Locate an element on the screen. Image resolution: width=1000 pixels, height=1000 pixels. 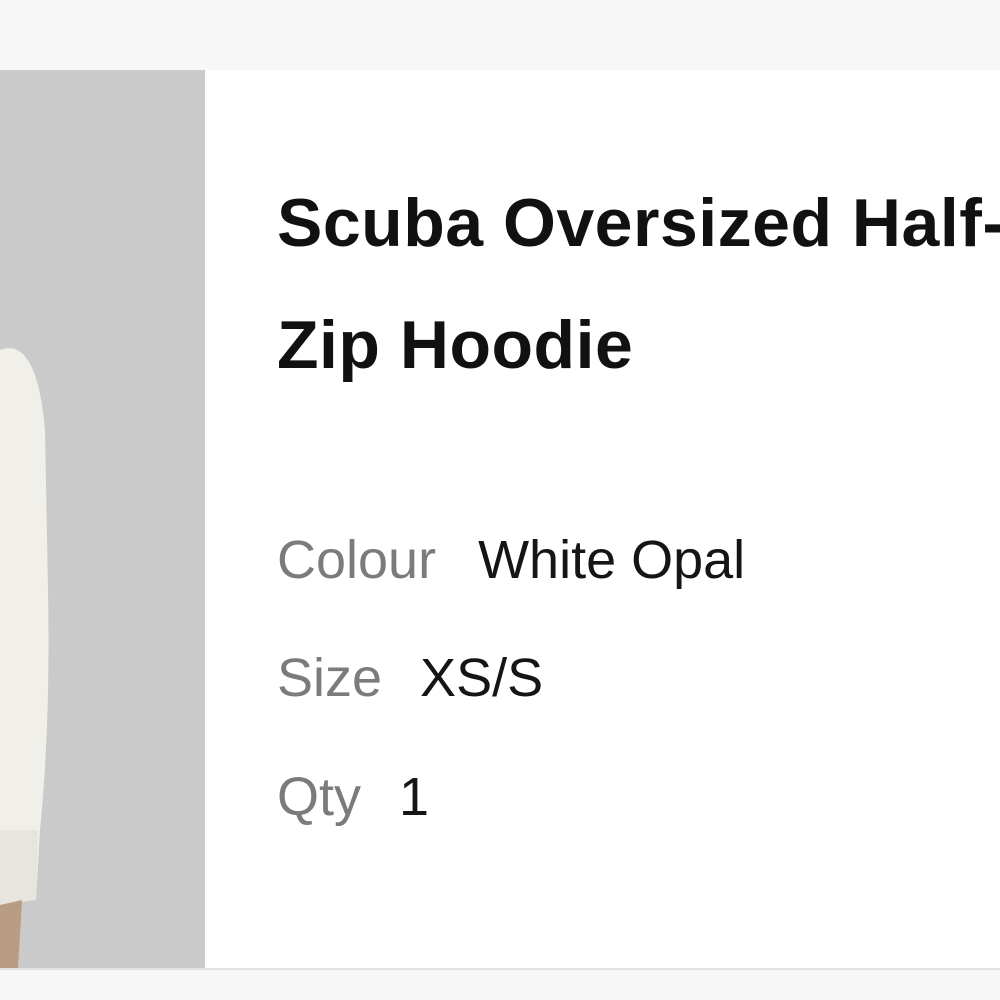
size-label: Size is located at coordinates (330, 678).